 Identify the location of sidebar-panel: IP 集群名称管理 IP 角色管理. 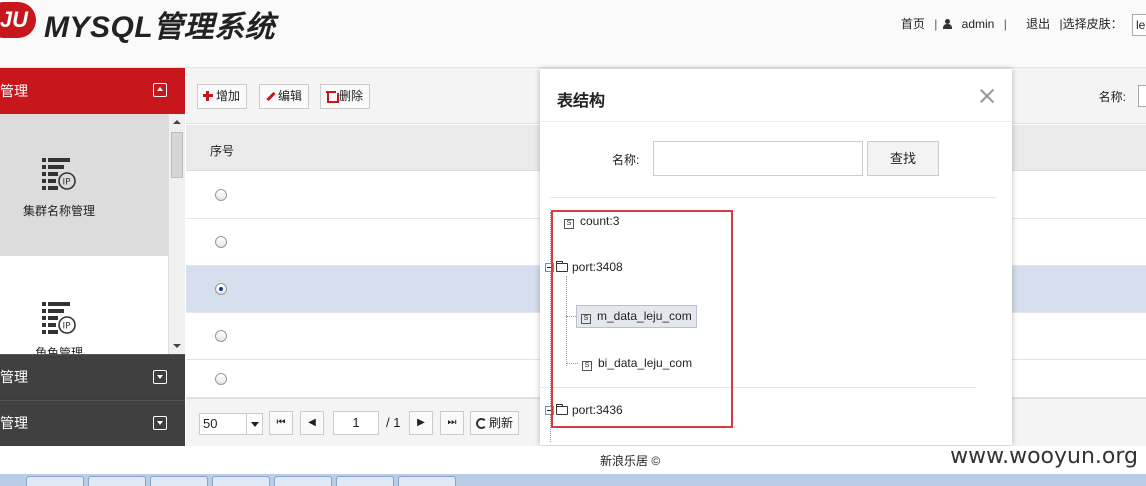
(92, 234).